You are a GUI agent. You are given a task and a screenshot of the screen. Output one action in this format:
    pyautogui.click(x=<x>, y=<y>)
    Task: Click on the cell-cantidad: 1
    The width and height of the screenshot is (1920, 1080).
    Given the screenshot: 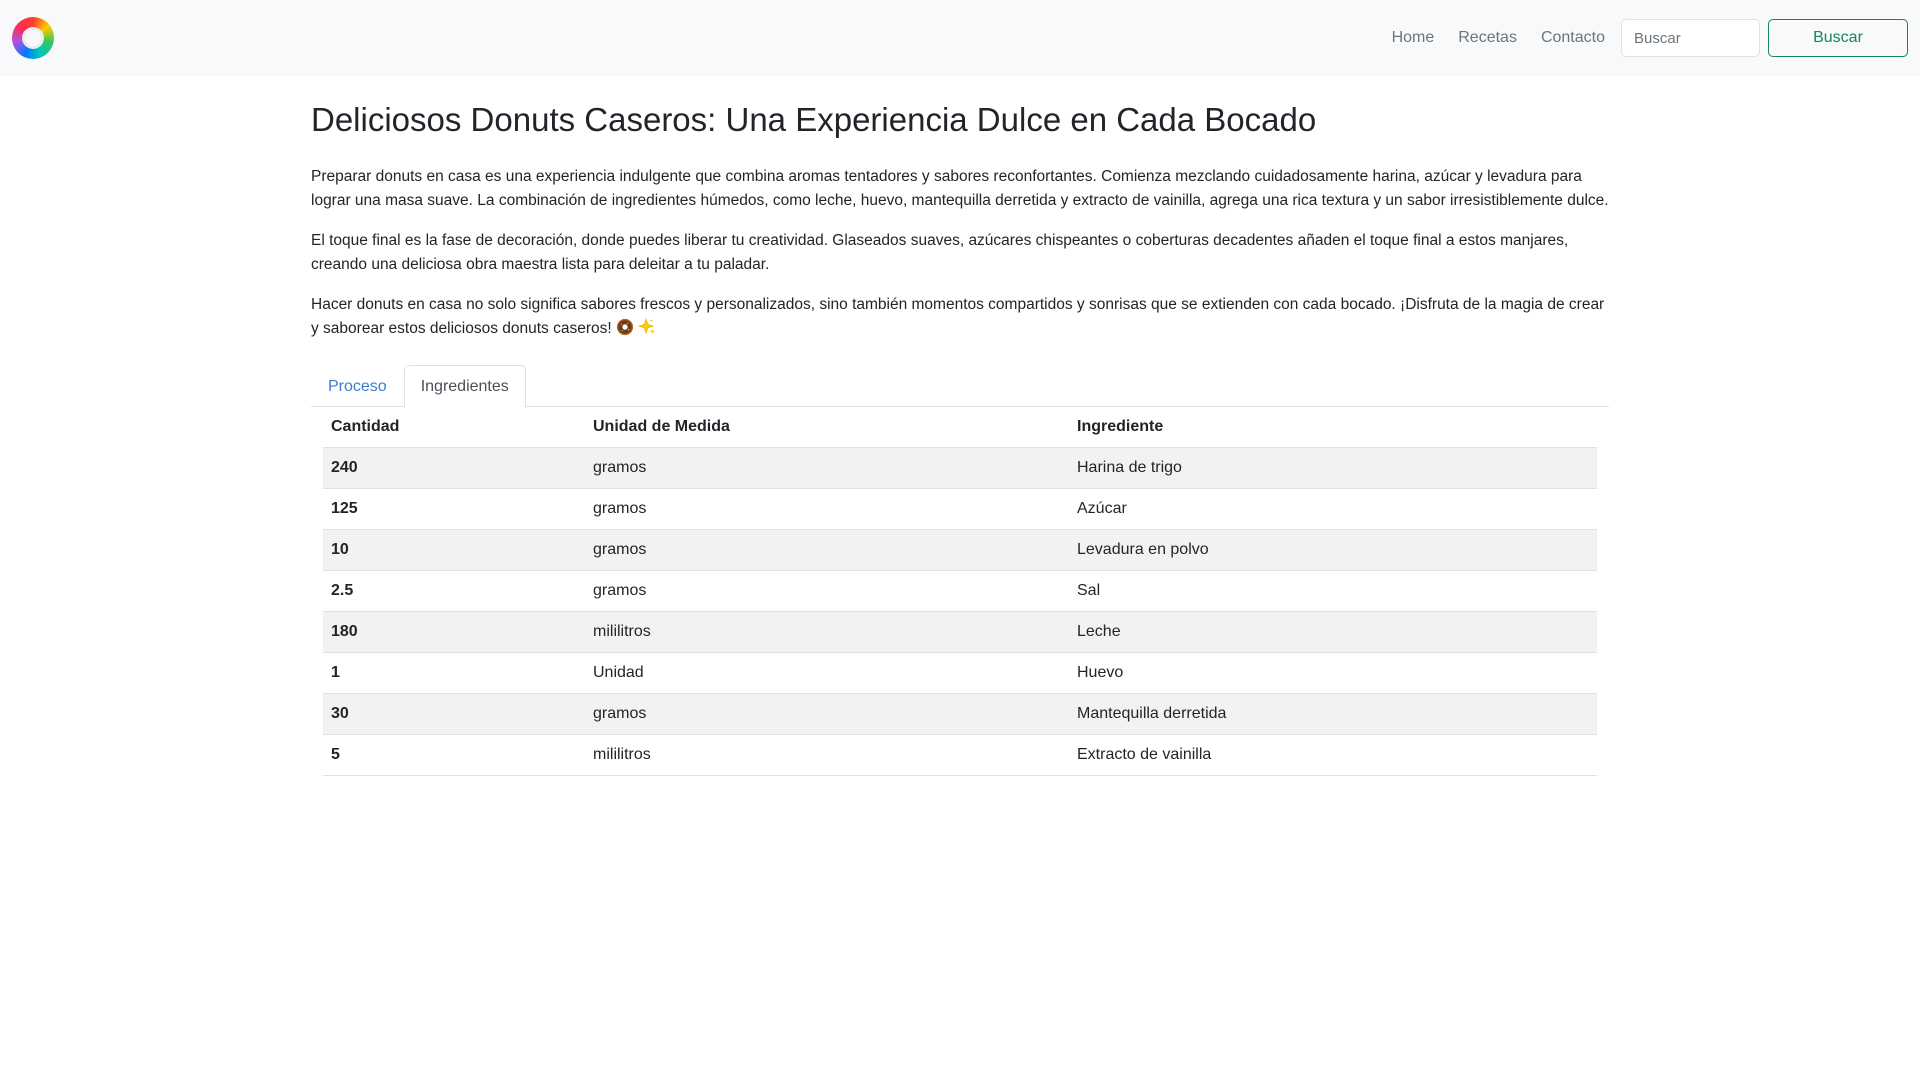 What is the action you would take?
    pyautogui.click(x=454, y=673)
    